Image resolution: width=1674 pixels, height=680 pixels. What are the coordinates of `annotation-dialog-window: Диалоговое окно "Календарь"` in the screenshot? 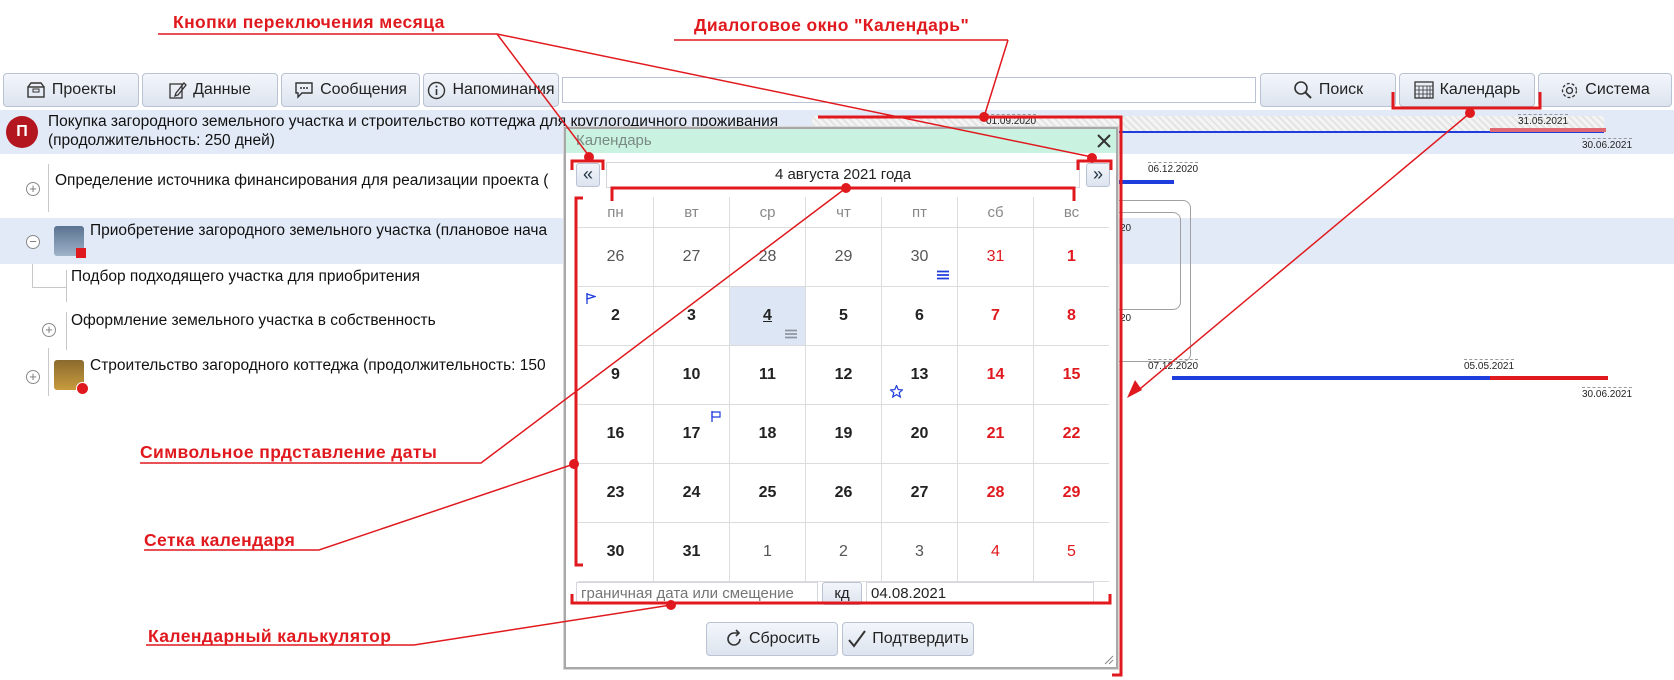 It's located at (832, 25).